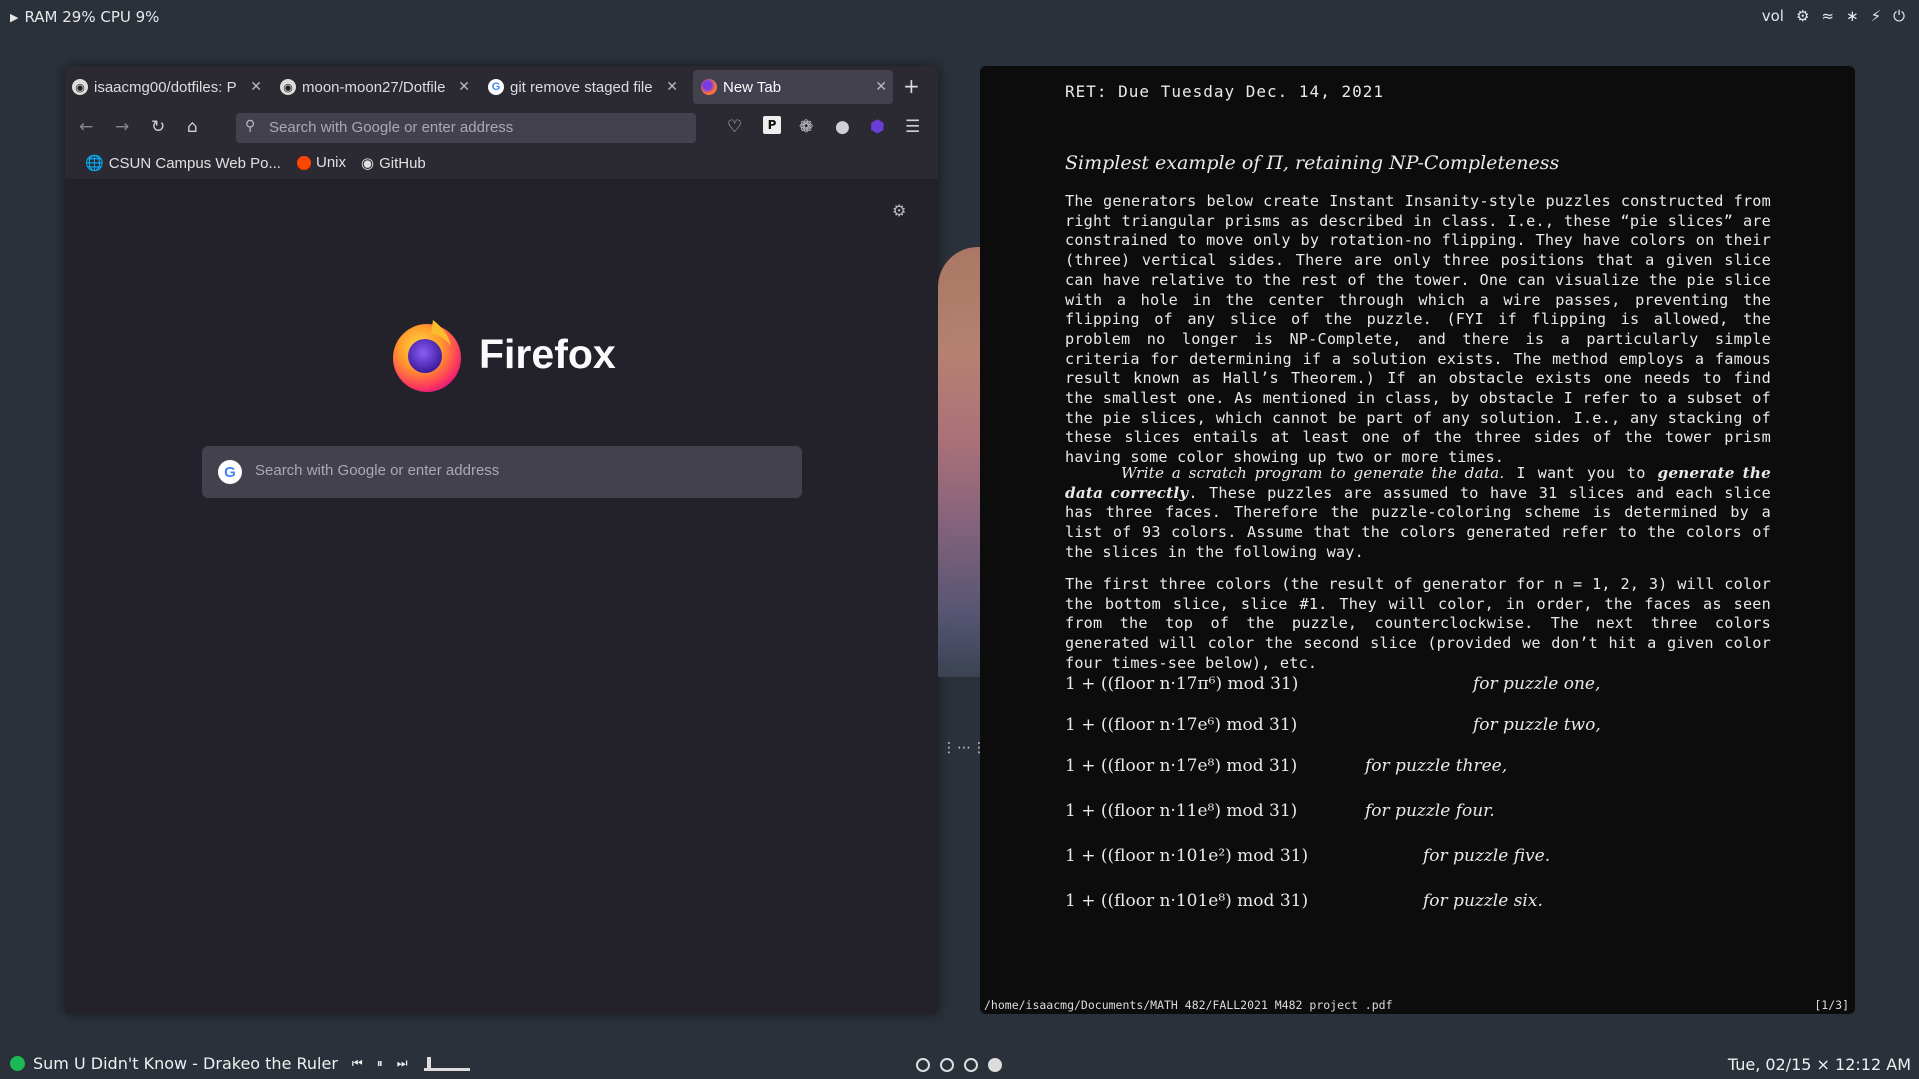 The image size is (1919, 1079). I want to click on formula-desc: for puzzle three,, so click(1436, 766).